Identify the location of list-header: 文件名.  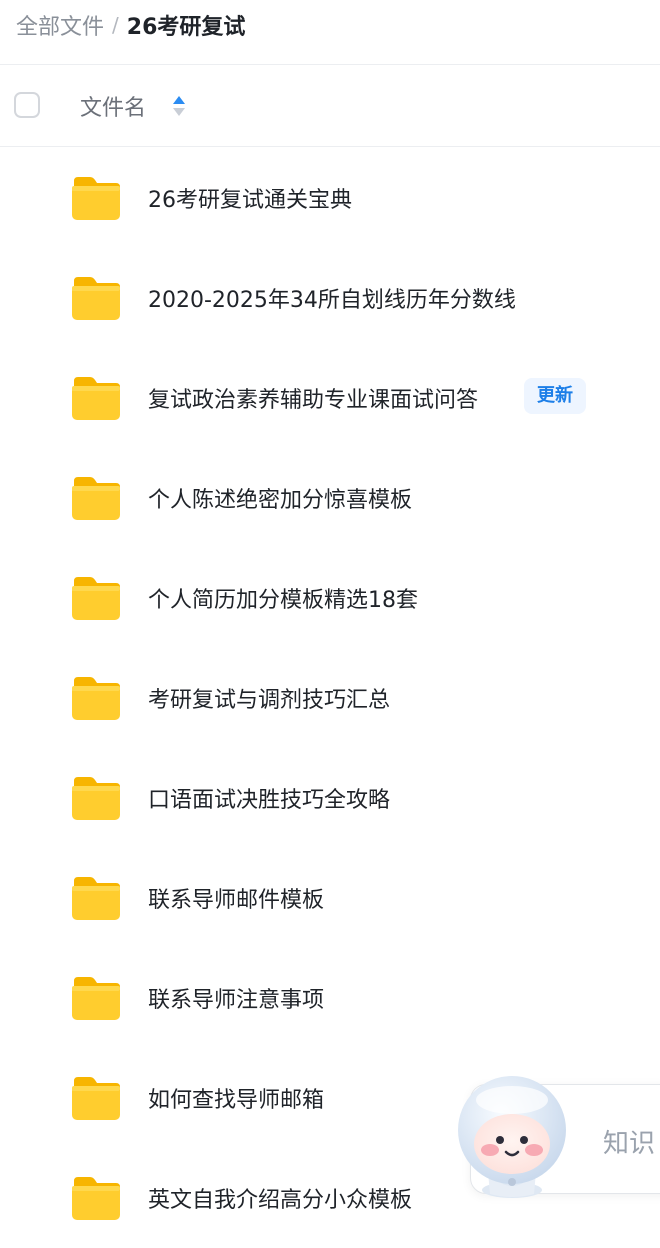
(330, 106).